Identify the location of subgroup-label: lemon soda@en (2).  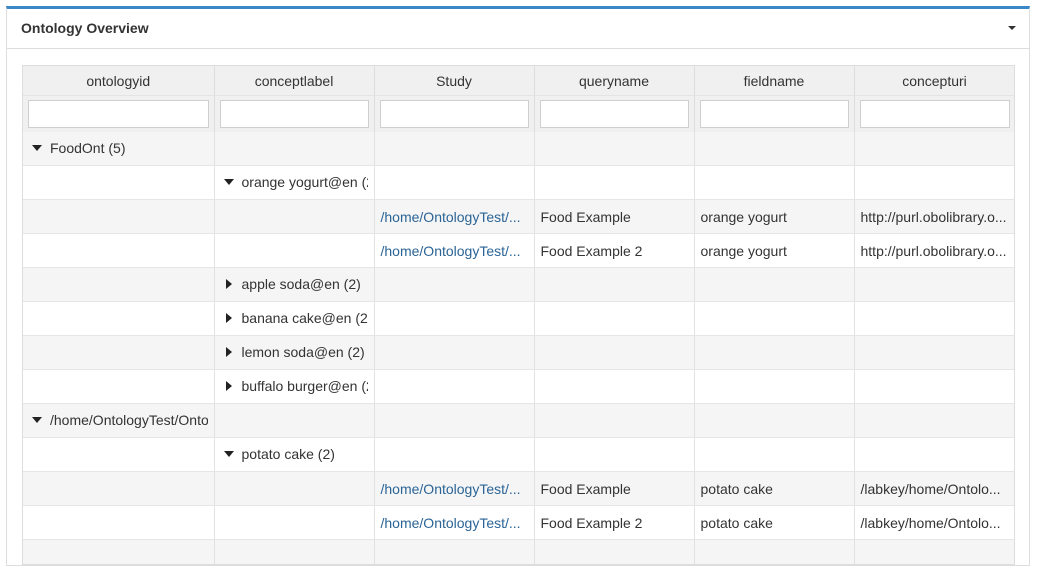
(303, 352).